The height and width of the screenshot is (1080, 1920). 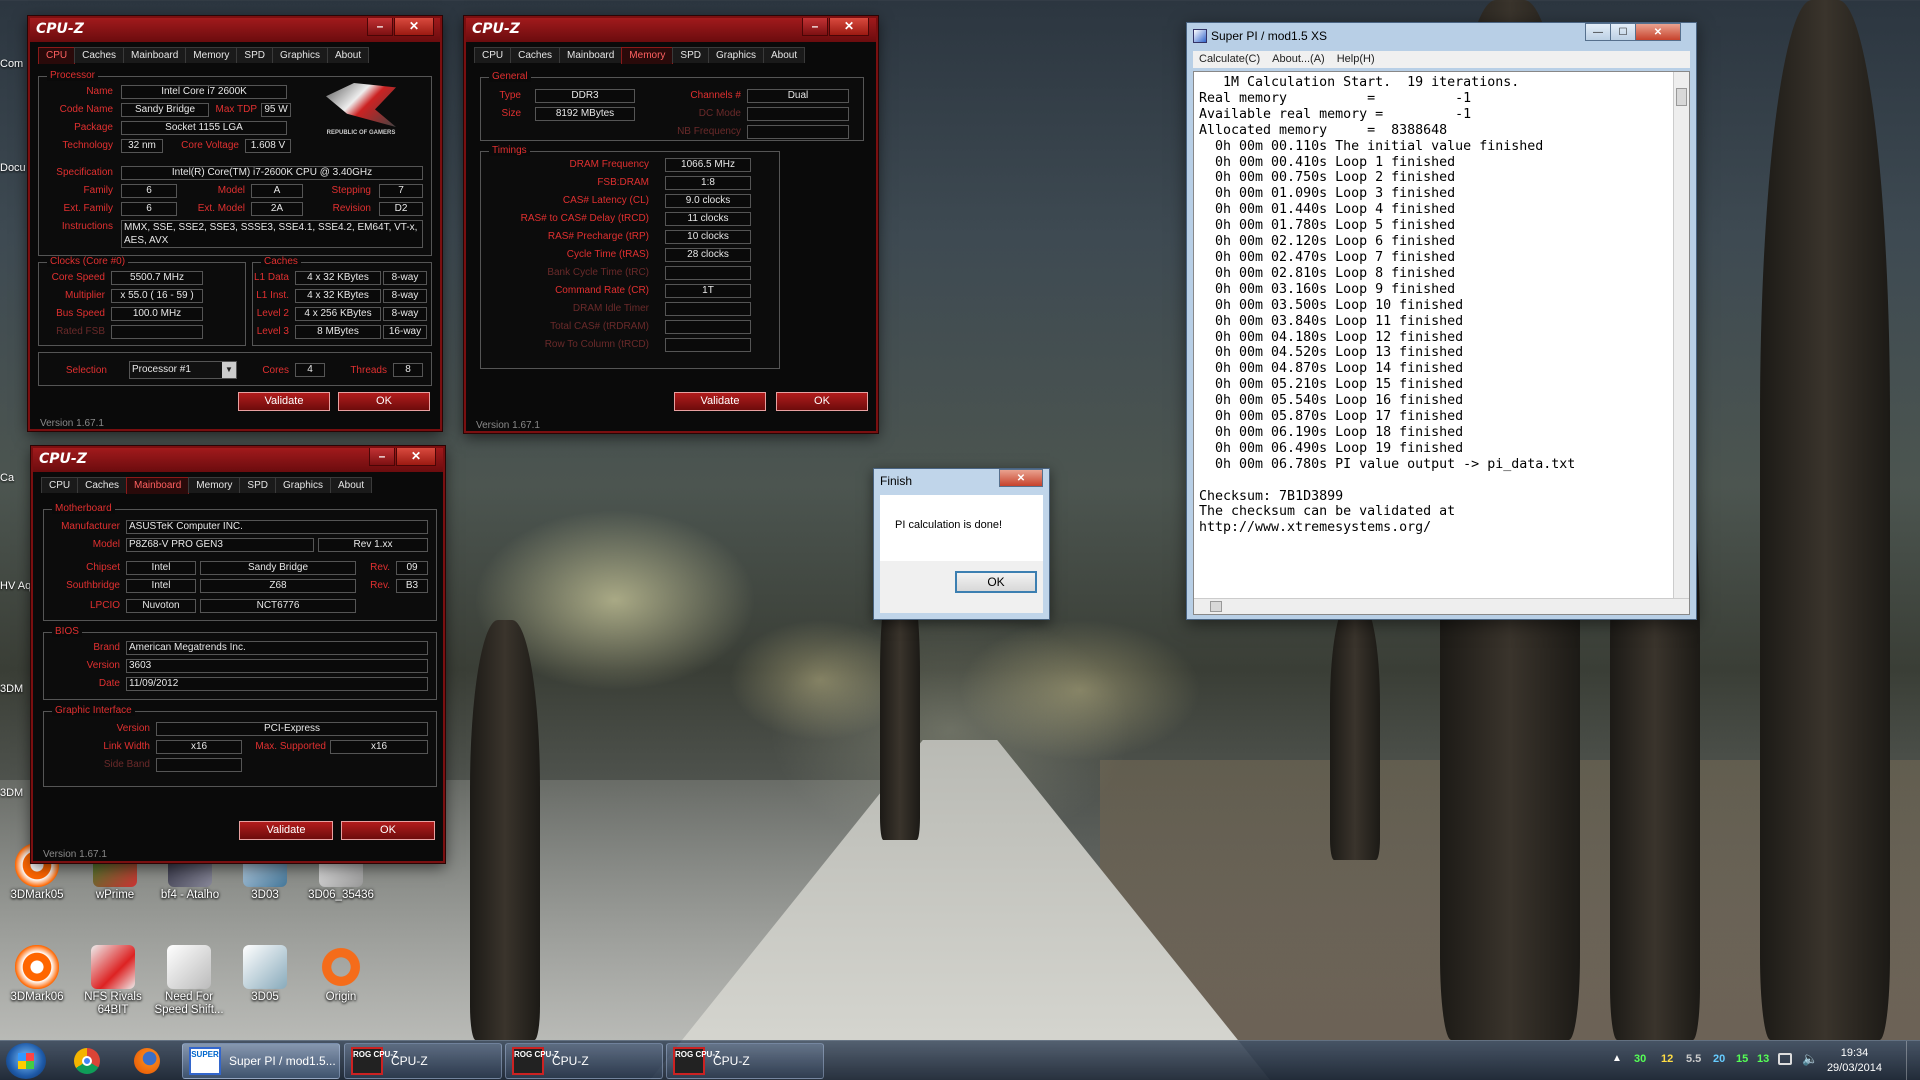 I want to click on menu-calculate: Calculate(C), so click(x=1229, y=59).